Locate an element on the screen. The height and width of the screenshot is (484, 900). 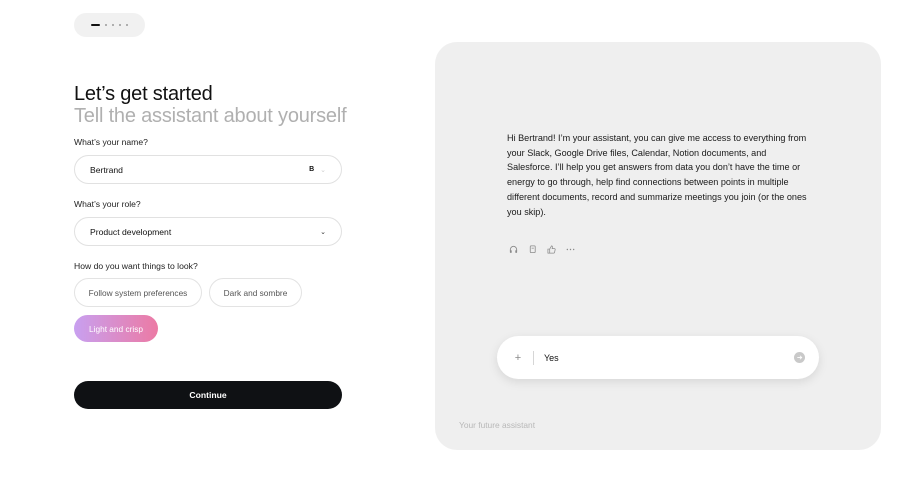
plus-icon: + is located at coordinates (518, 358).